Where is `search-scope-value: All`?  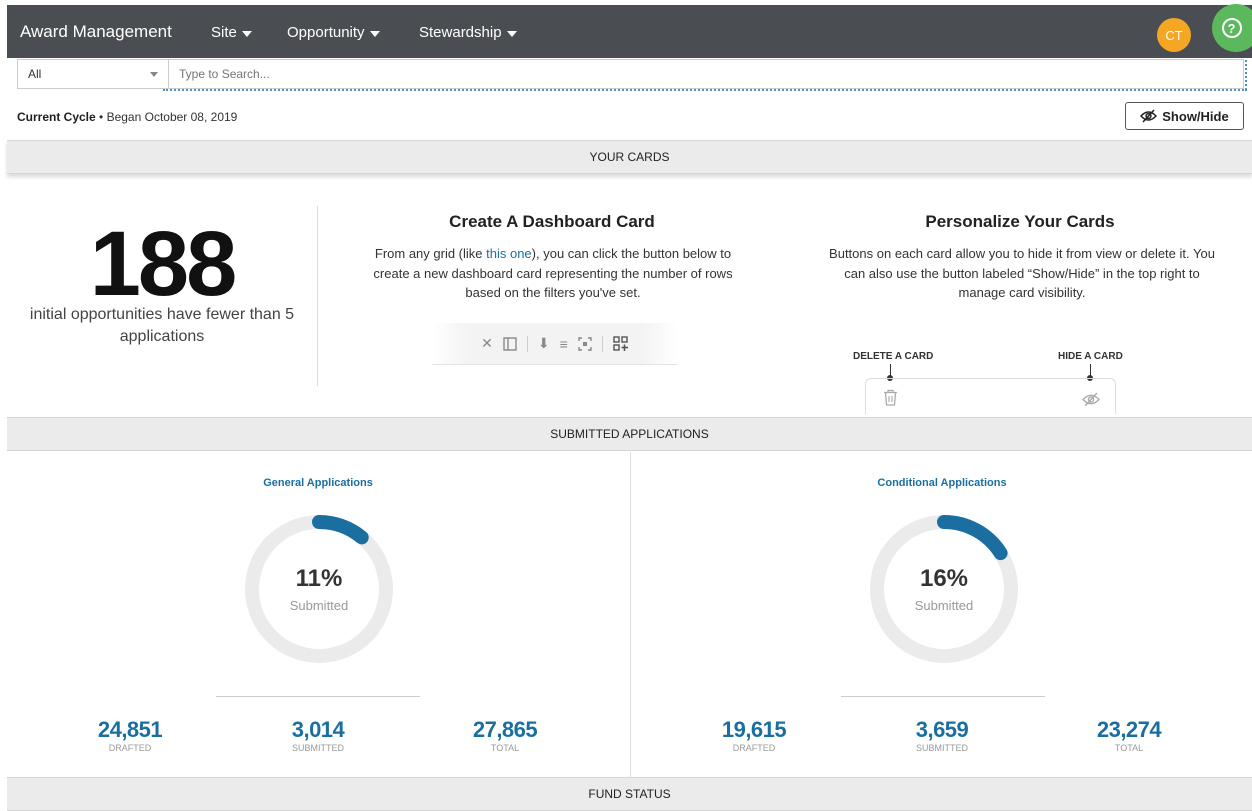
search-scope-value: All is located at coordinates (35, 74).